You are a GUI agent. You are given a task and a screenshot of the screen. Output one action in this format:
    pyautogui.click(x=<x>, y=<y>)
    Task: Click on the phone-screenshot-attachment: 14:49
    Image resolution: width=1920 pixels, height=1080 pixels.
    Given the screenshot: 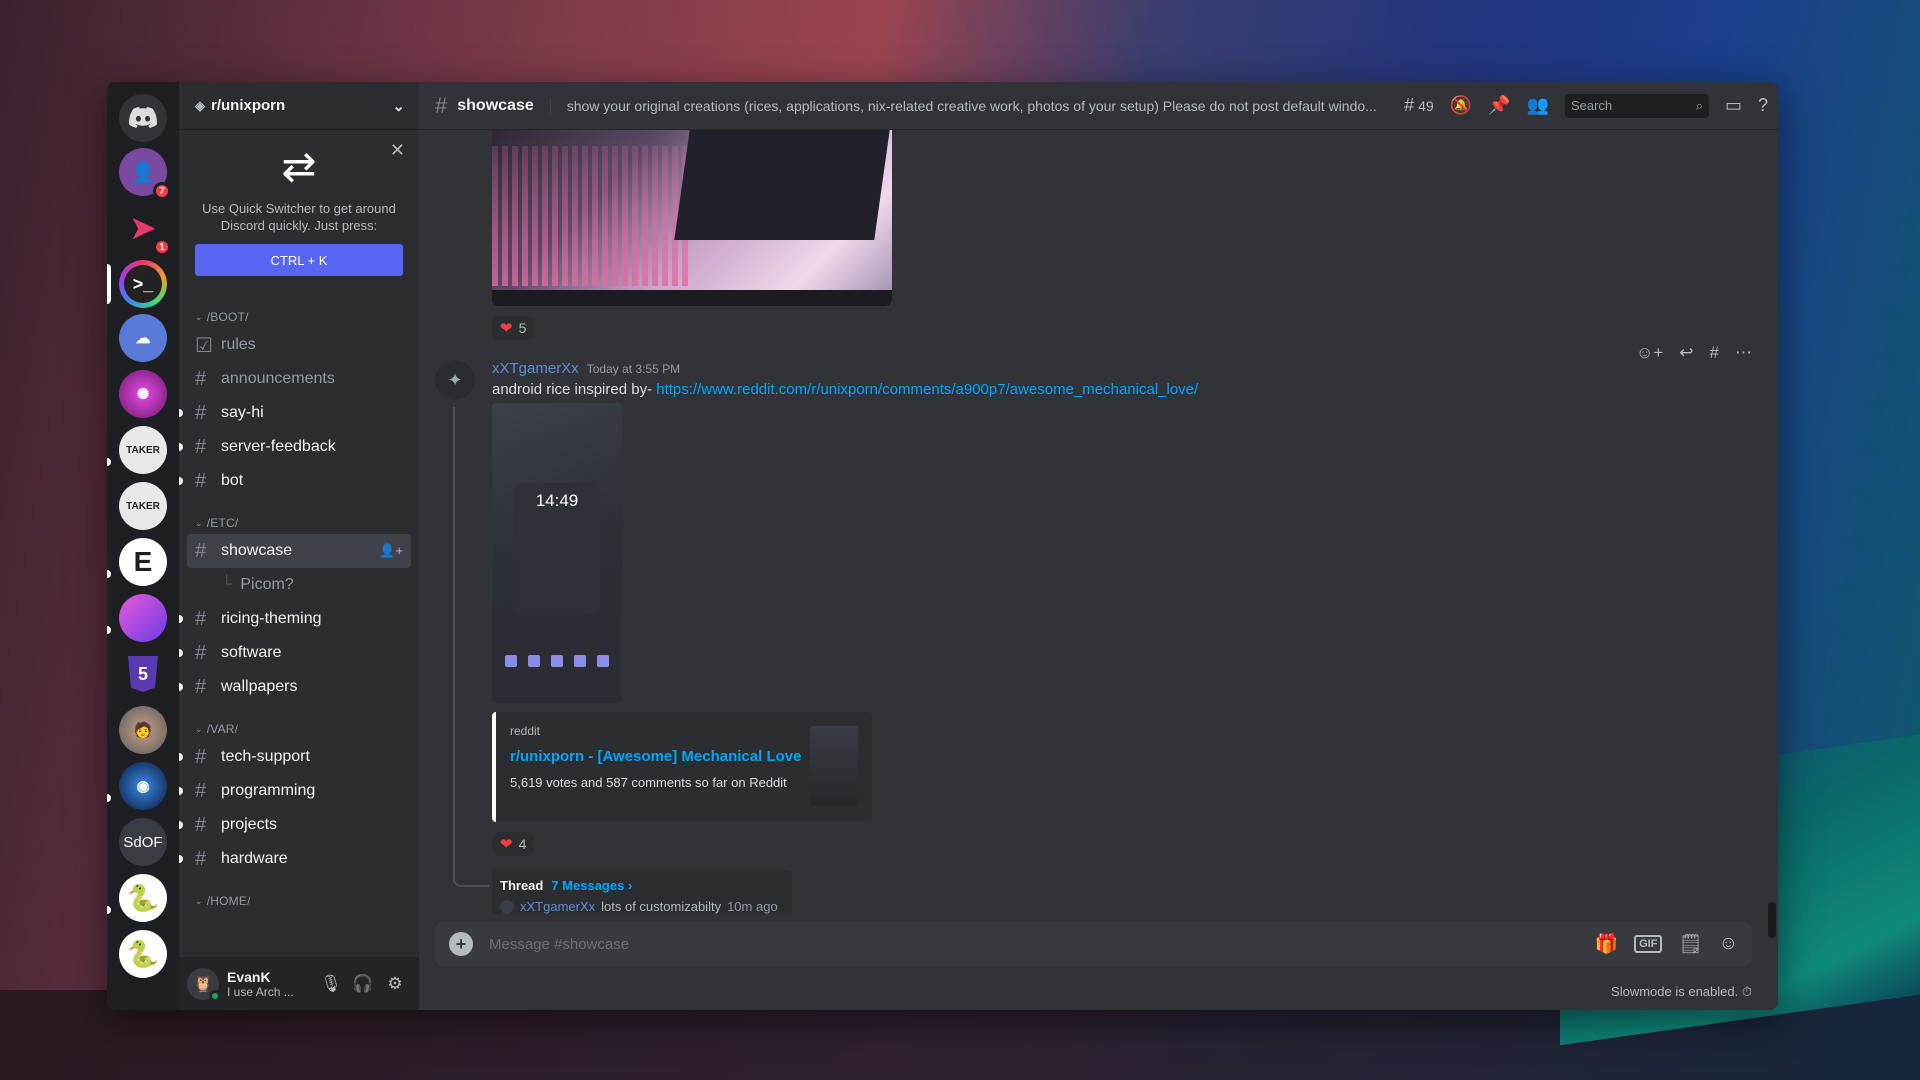 What is the action you would take?
    pyautogui.click(x=557, y=553)
    